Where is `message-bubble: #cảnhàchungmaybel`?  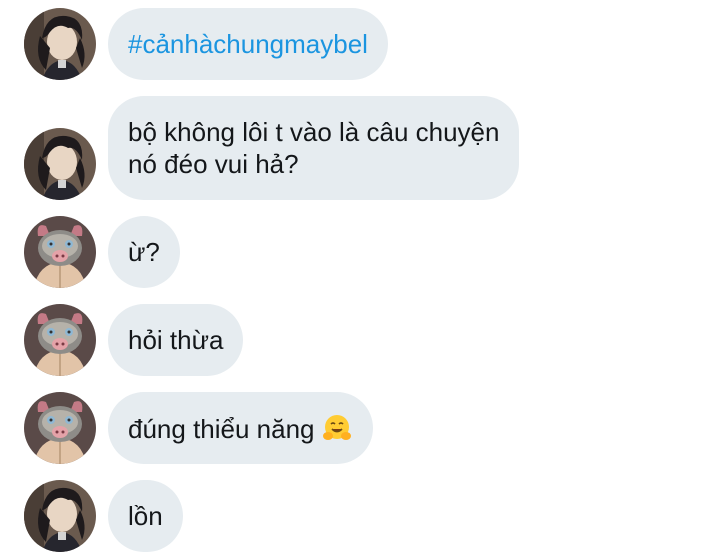 message-bubble: #cảnhàchungmaybel is located at coordinates (248, 44).